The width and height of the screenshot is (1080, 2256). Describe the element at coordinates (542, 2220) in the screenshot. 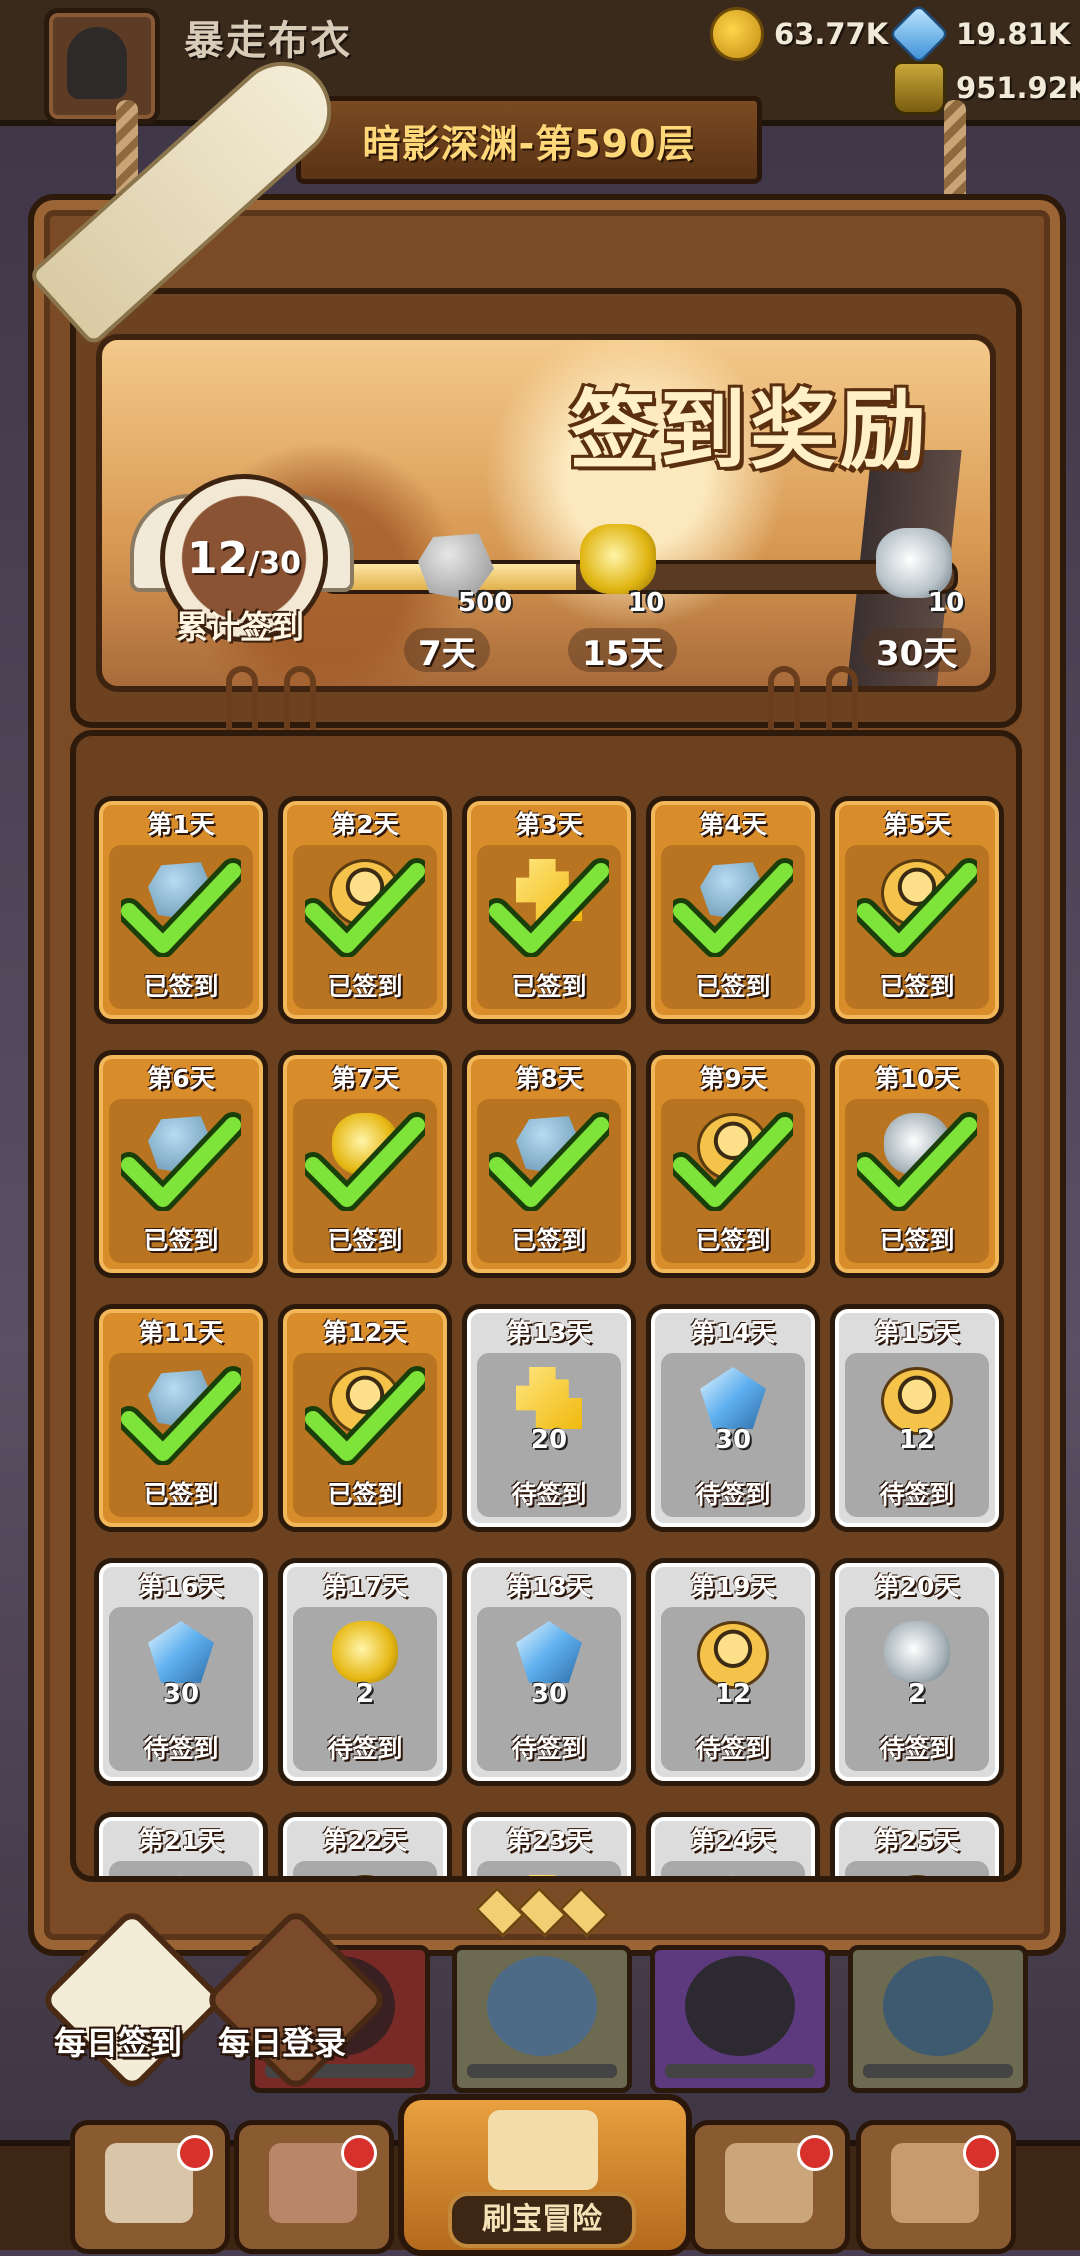

I see `nav-adventure-label: 刷宝冒险` at that location.